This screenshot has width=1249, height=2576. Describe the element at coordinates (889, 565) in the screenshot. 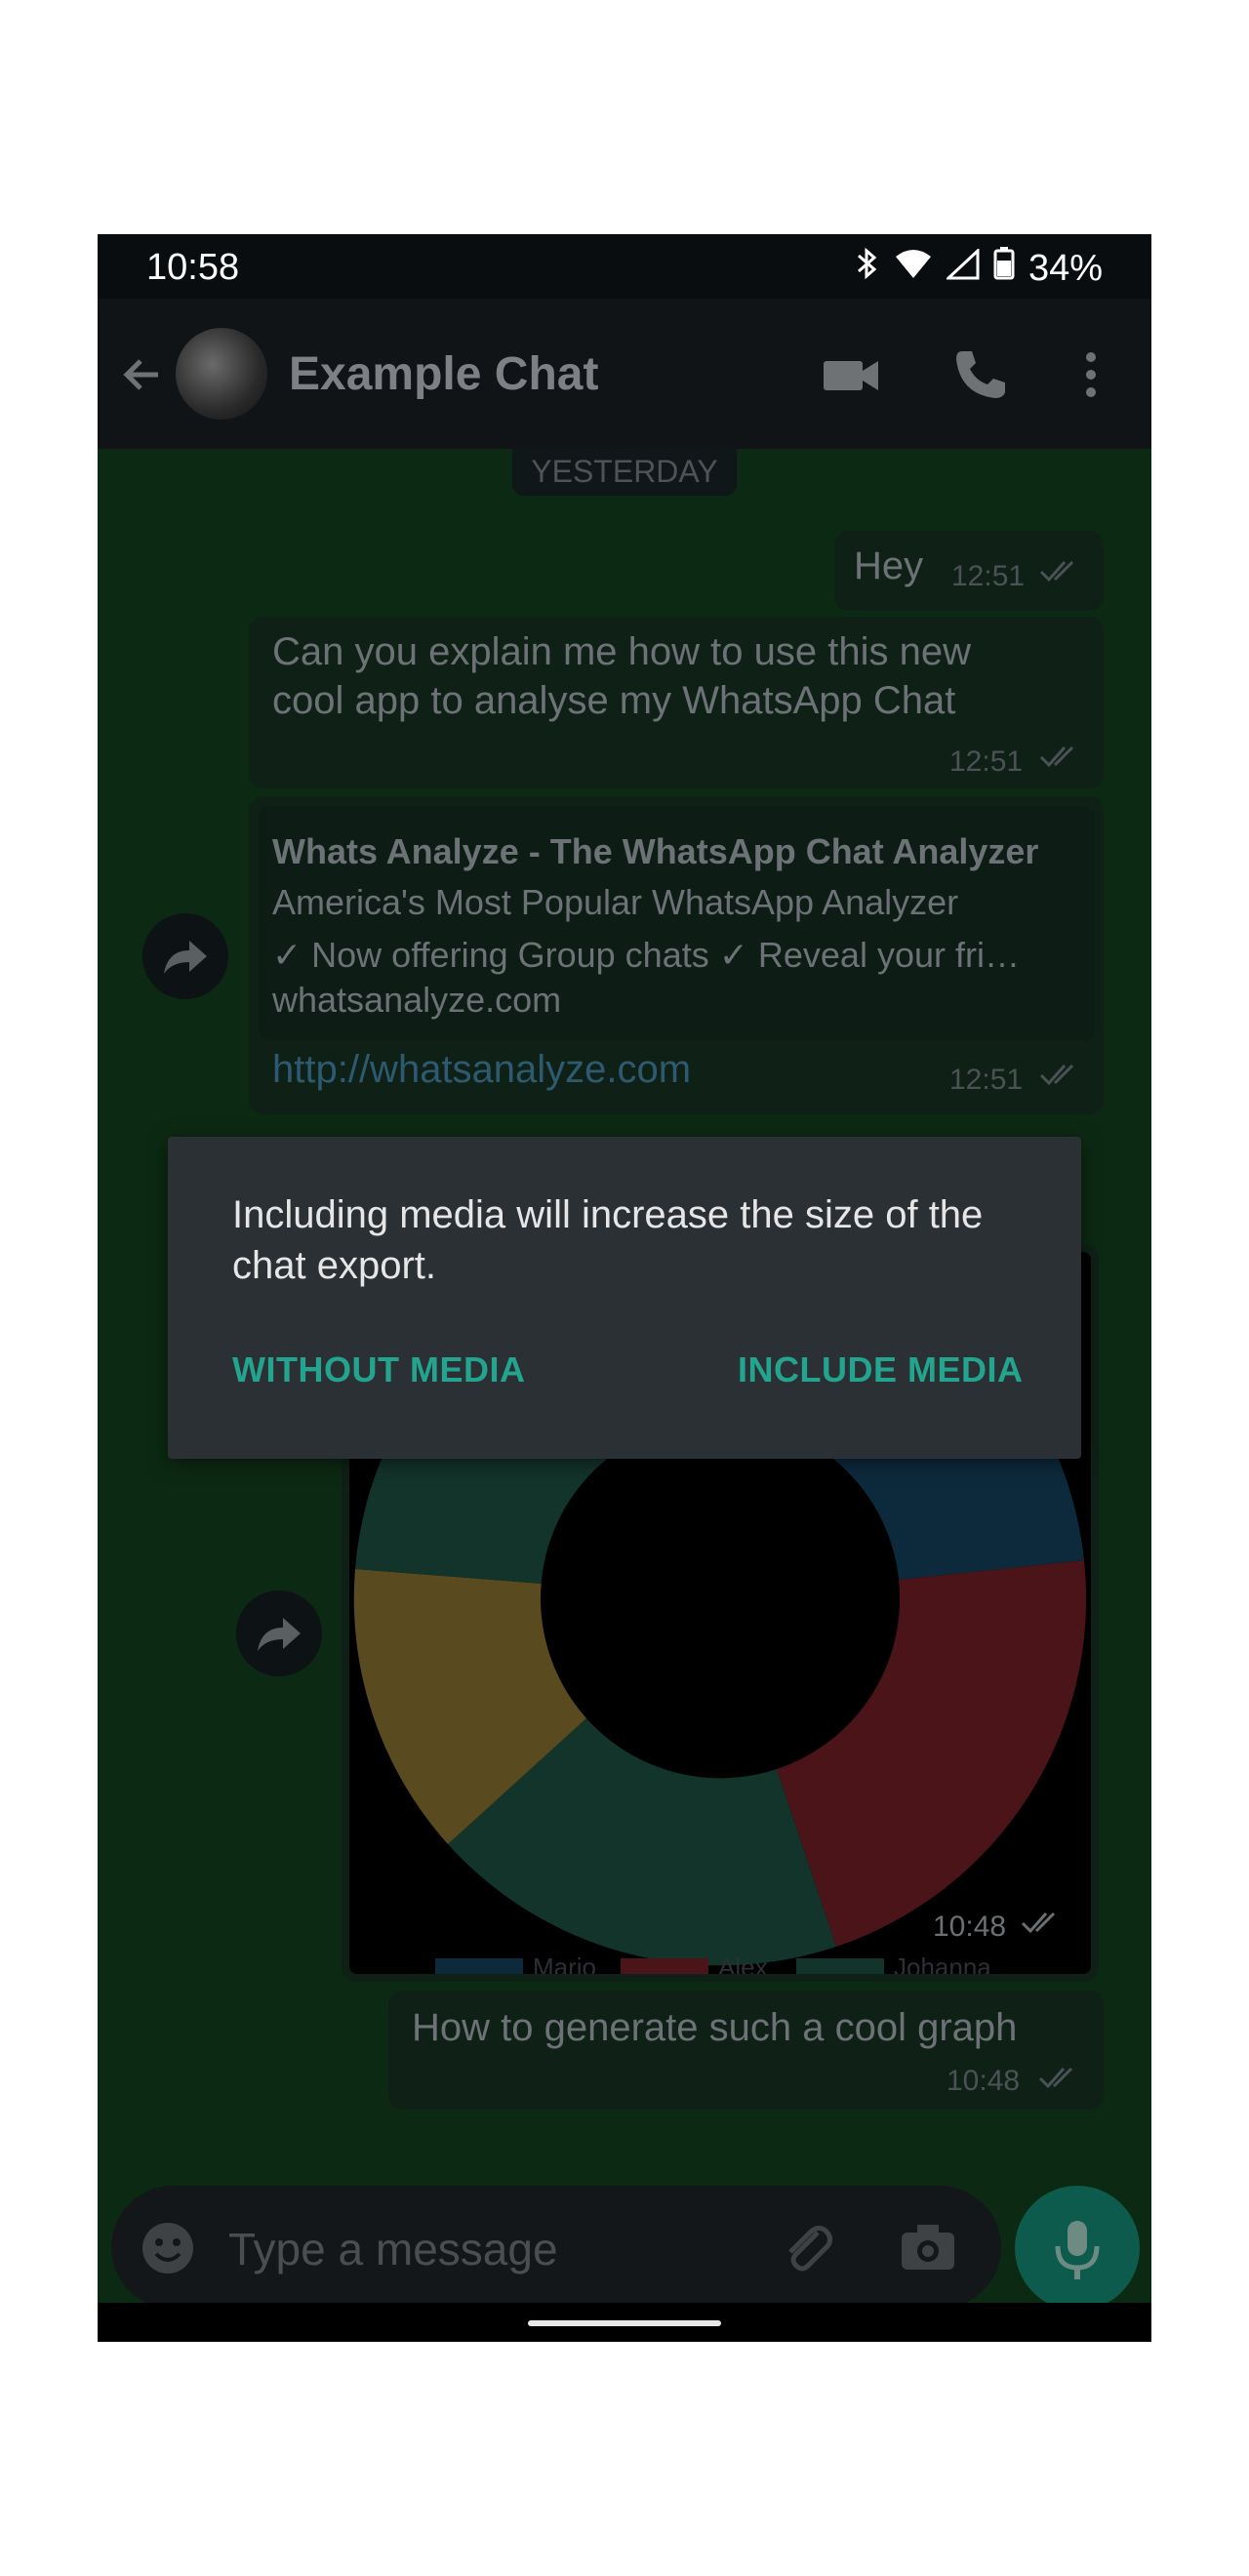

I see `message-text: Hey` at that location.